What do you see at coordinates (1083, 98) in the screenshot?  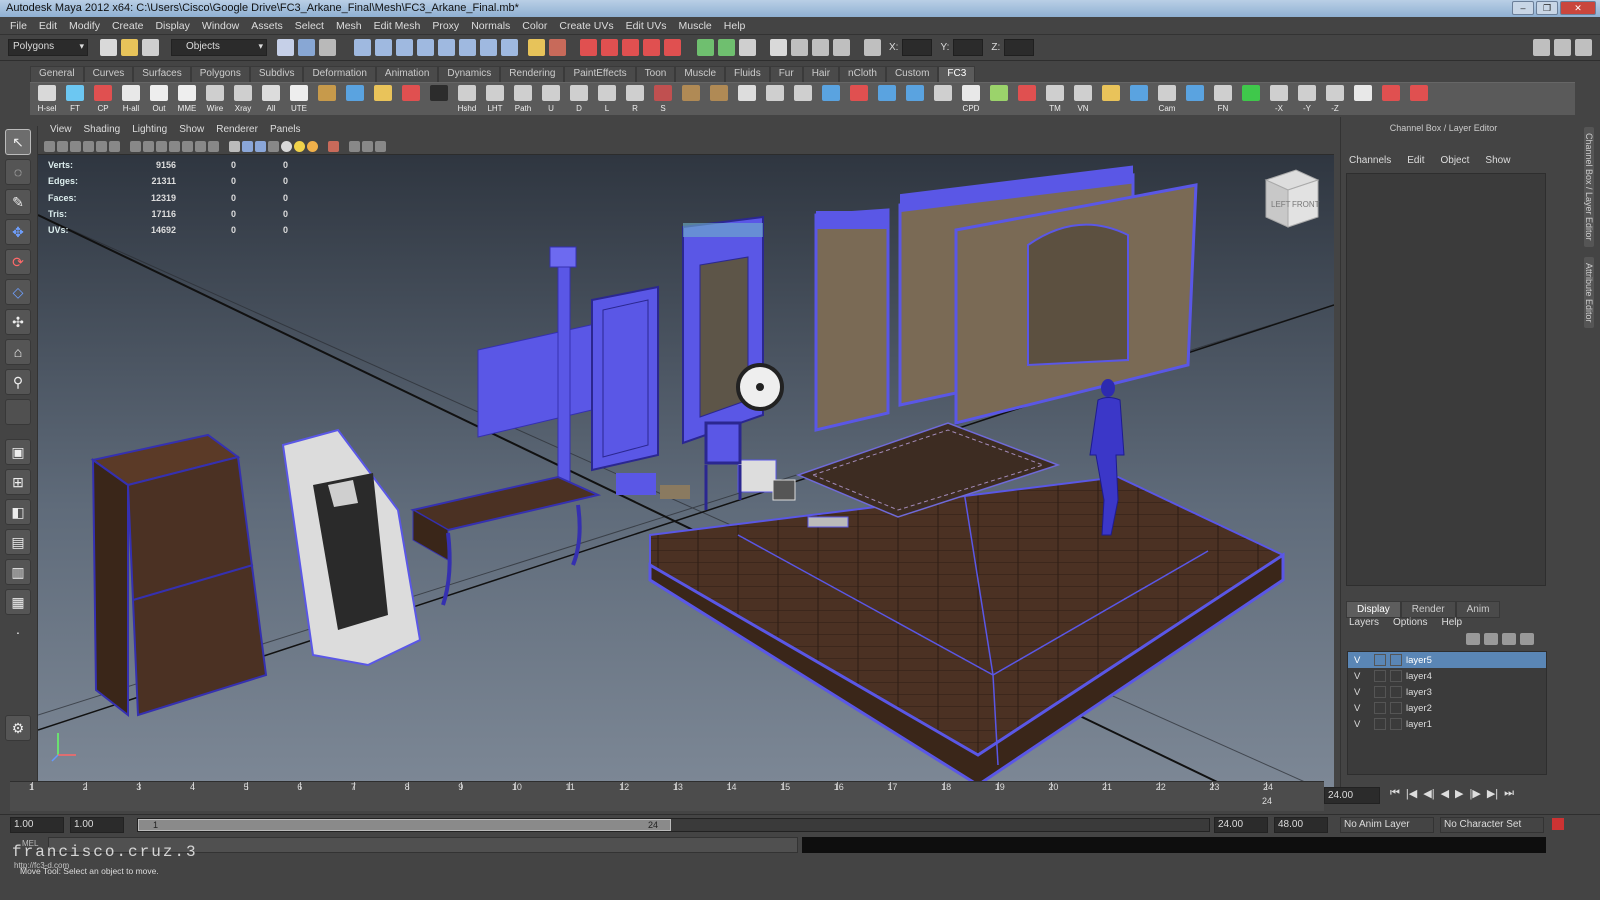 I see `shelf-button: VN` at bounding box center [1083, 98].